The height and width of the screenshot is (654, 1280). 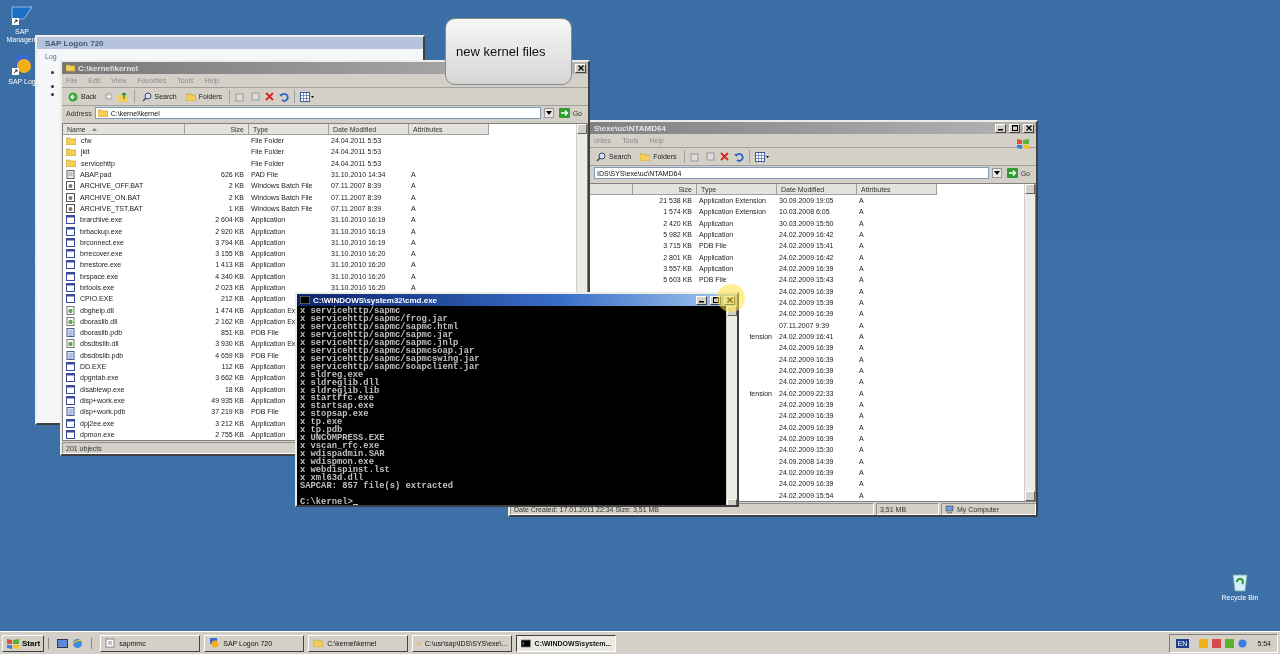 What do you see at coordinates (123, 96) in the screenshot?
I see `folder-up-icon` at bounding box center [123, 96].